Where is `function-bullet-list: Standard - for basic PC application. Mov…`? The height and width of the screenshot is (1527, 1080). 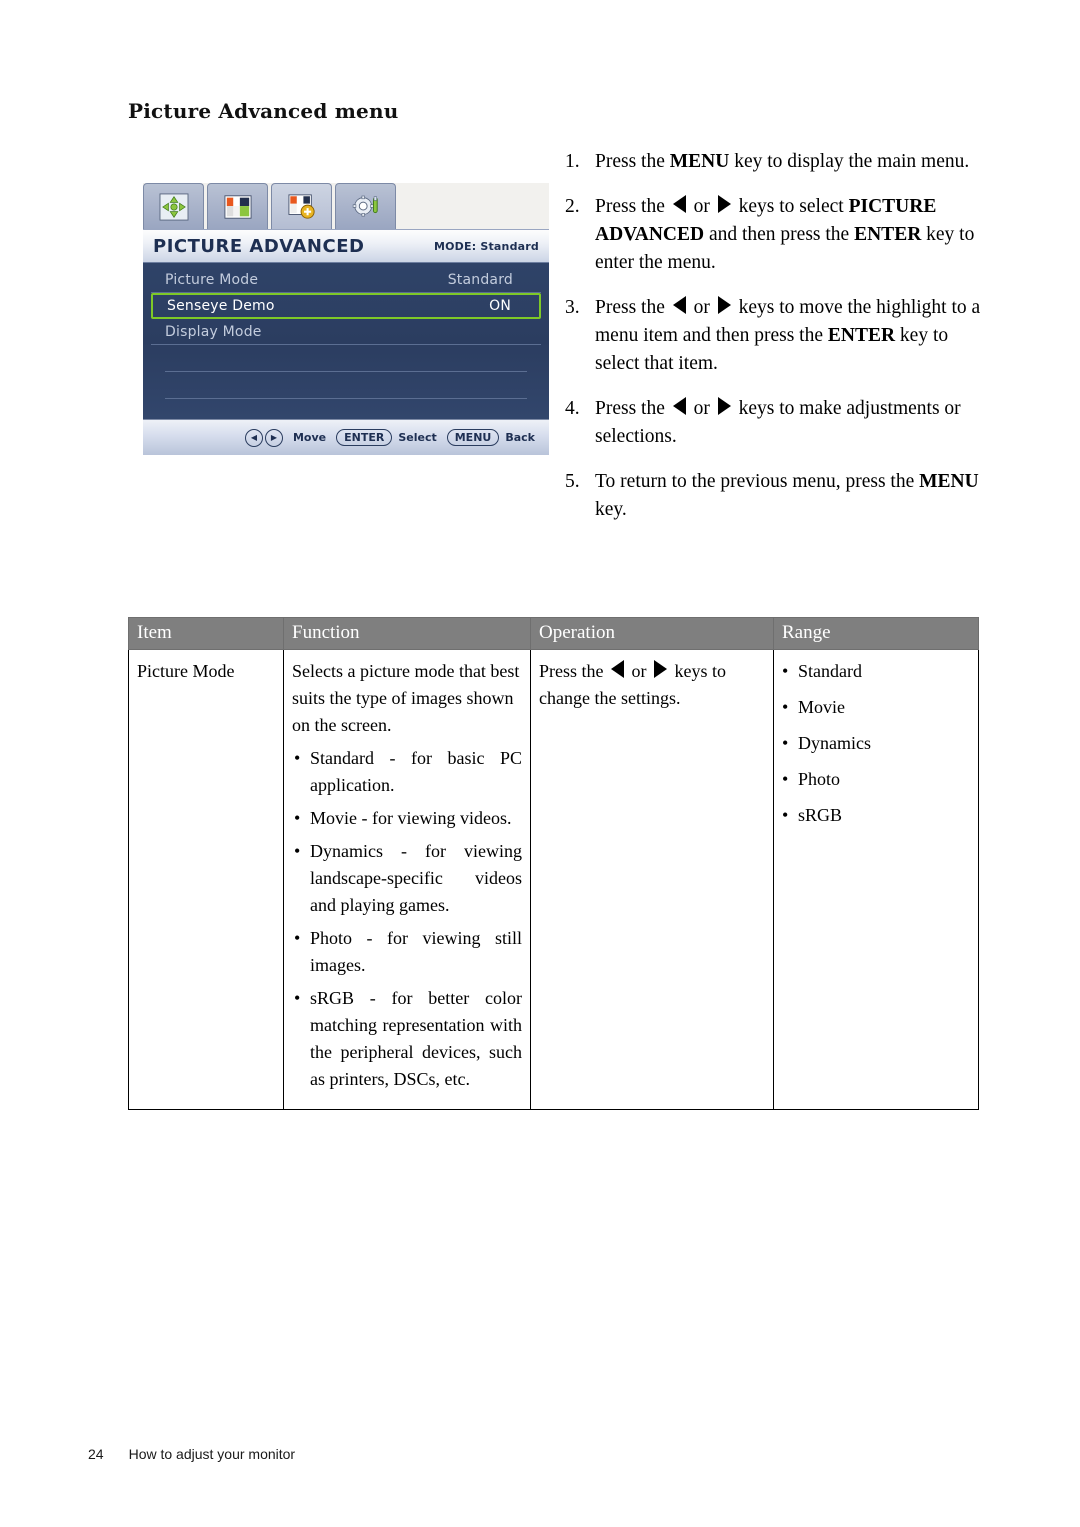 function-bullet-list: Standard - for basic PC application. Mov… is located at coordinates (407, 919).